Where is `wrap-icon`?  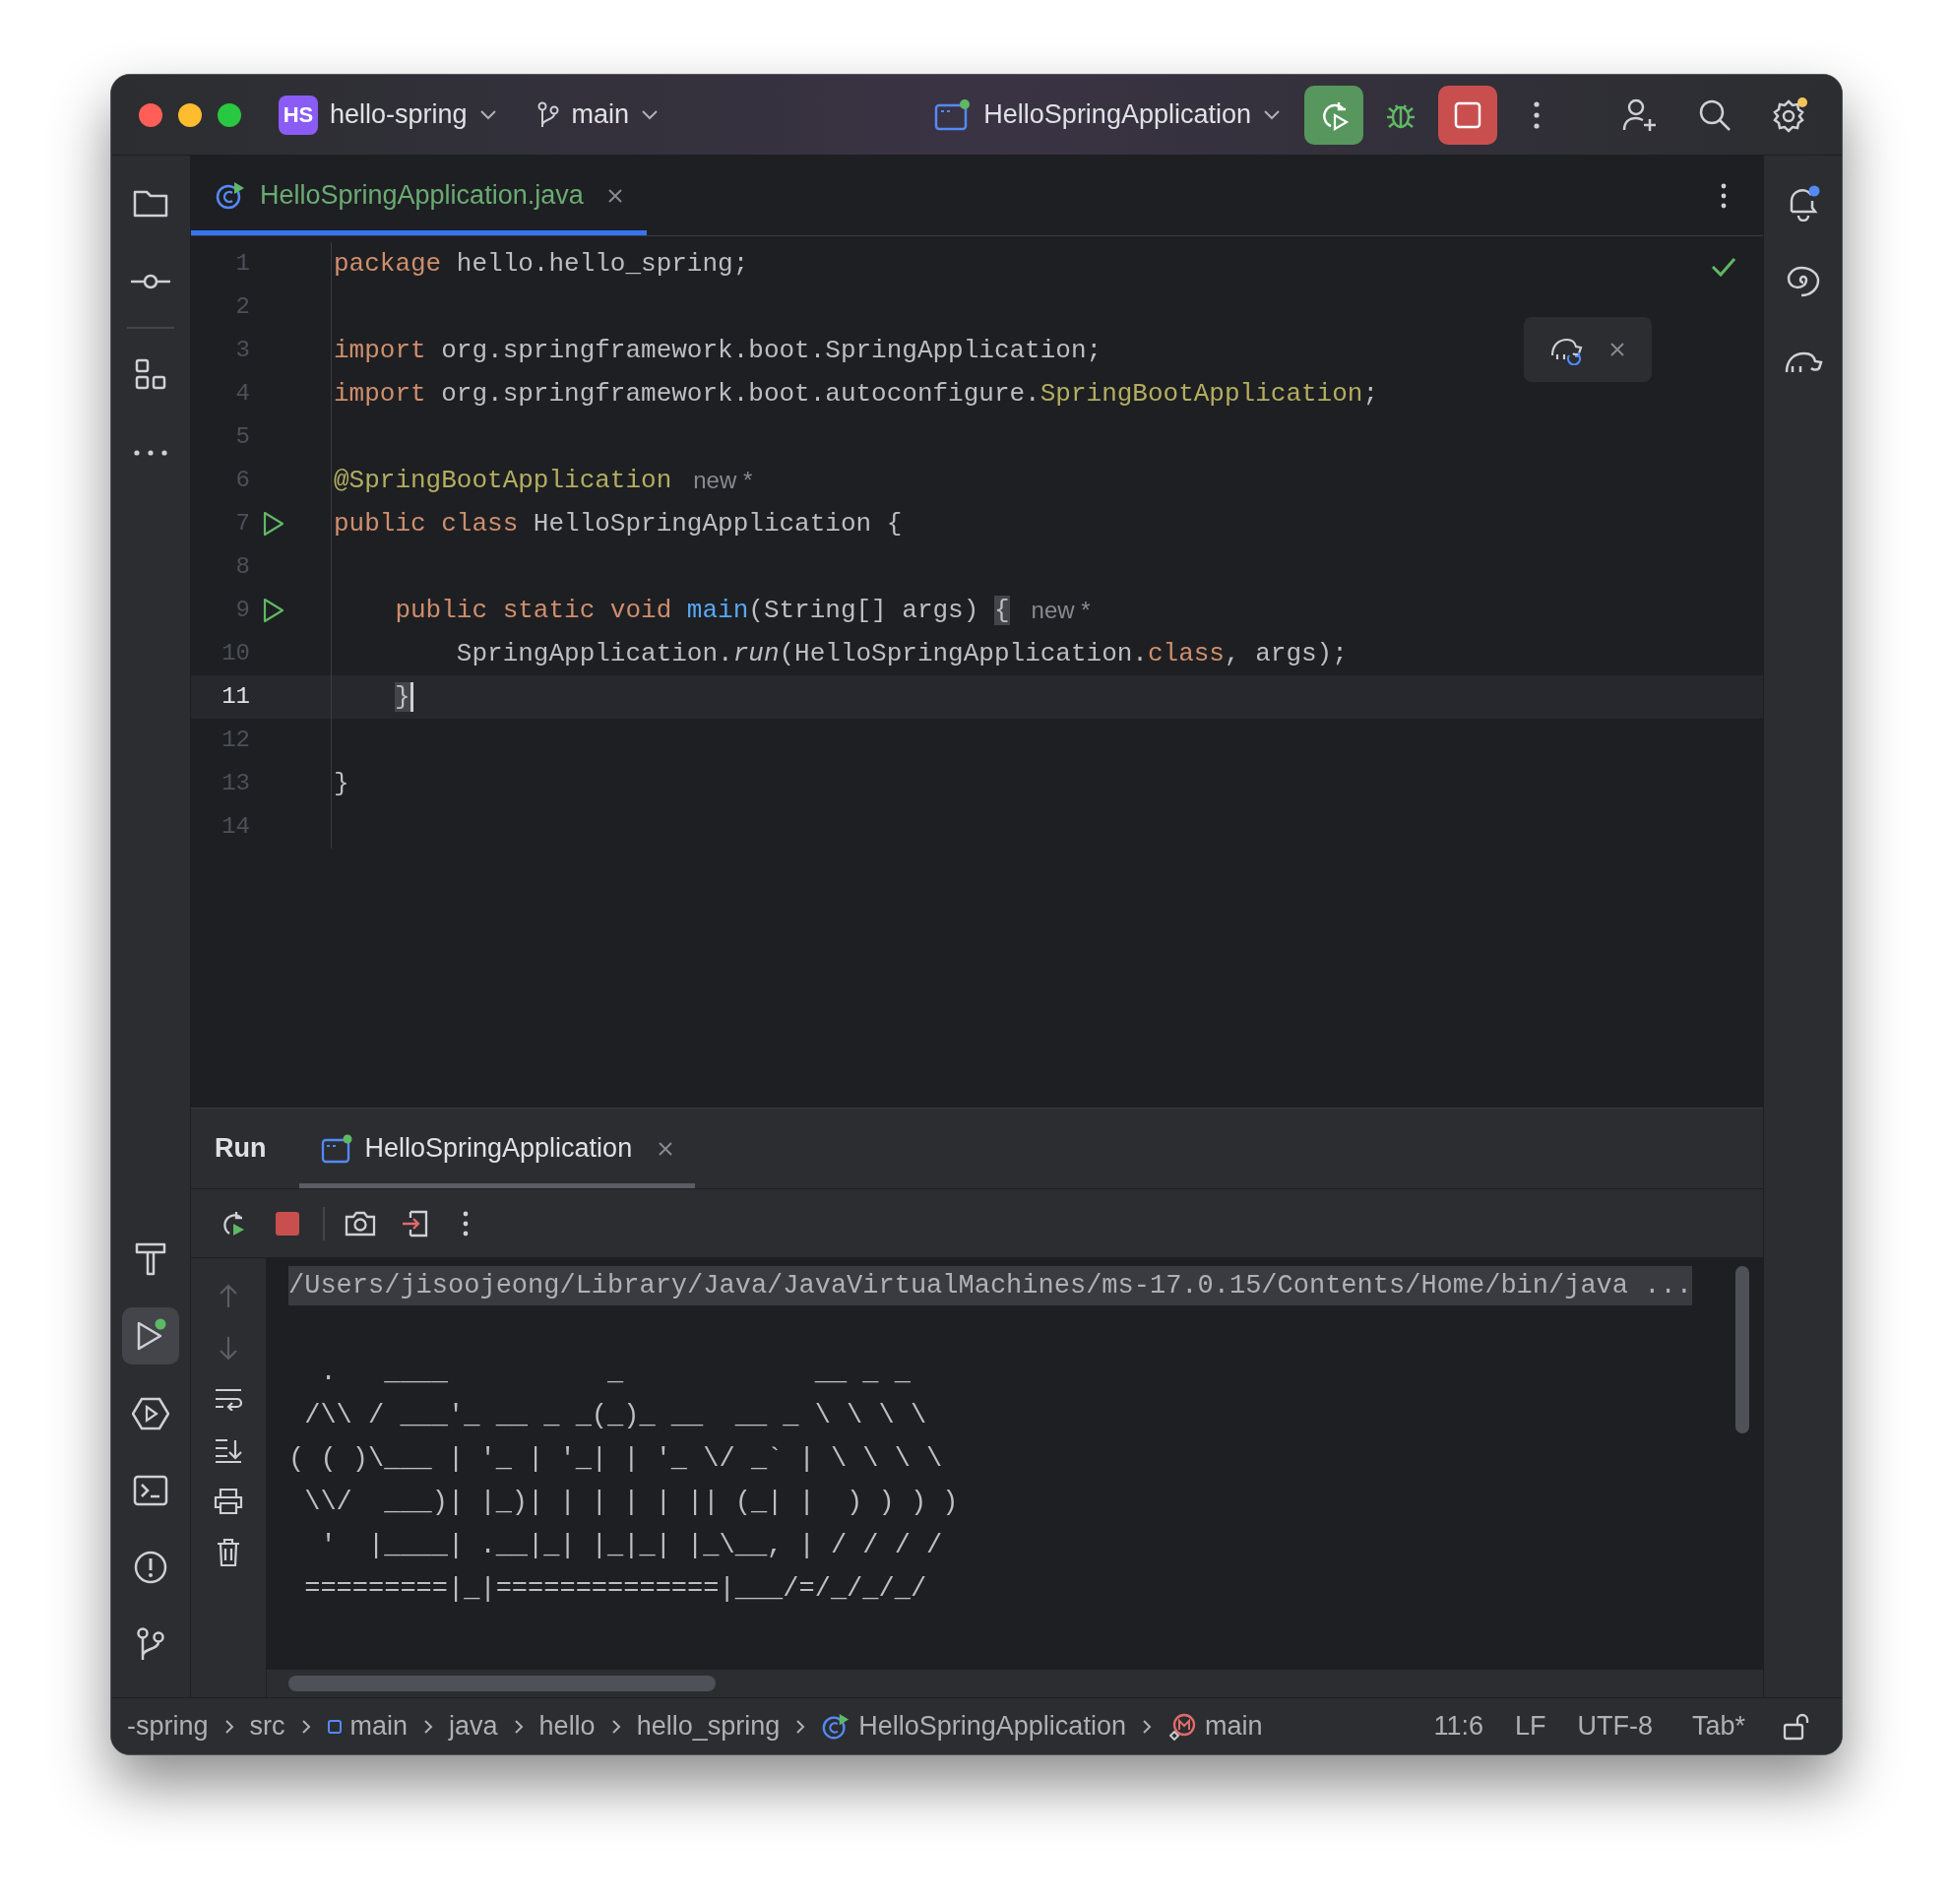 wrap-icon is located at coordinates (228, 1399).